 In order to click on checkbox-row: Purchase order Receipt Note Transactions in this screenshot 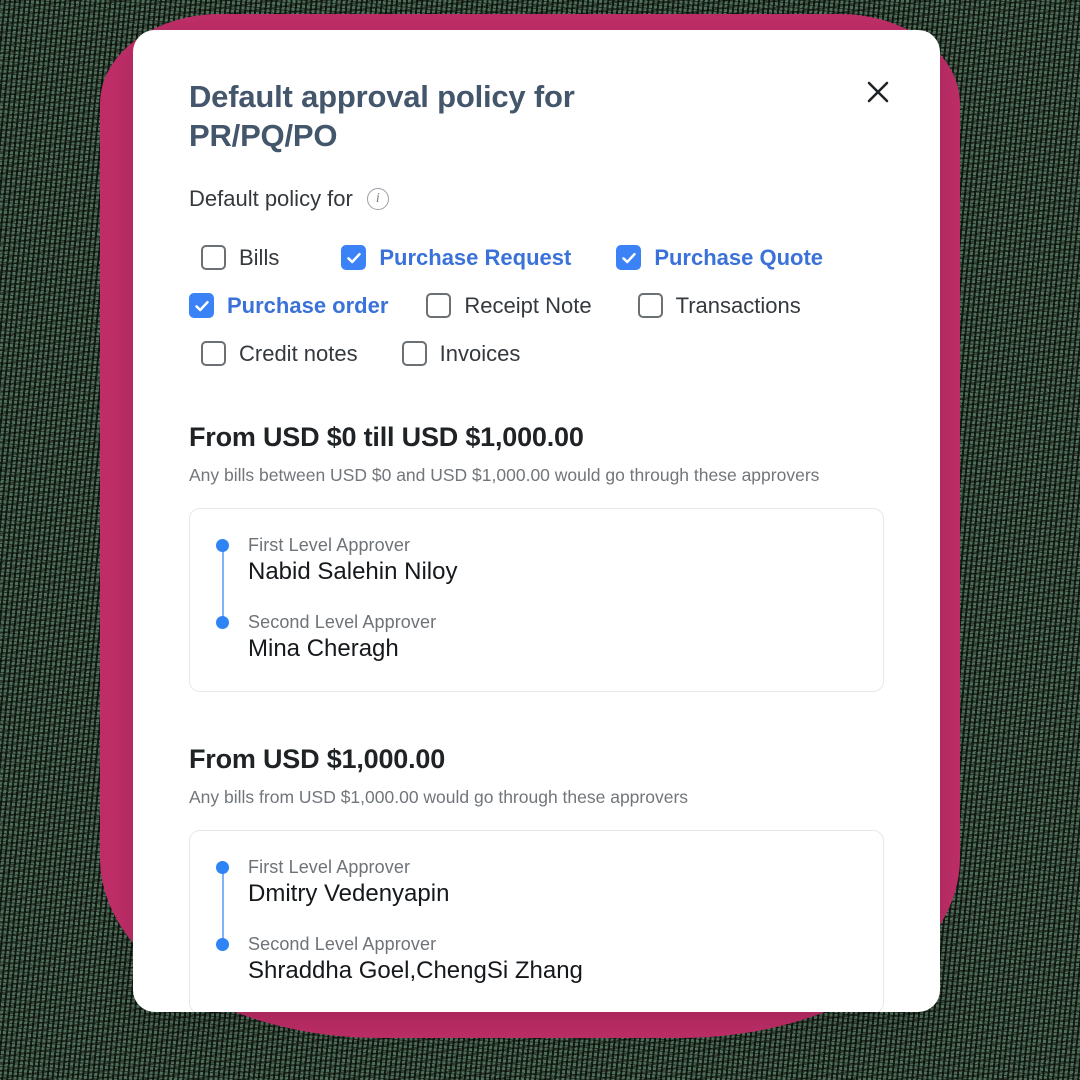, I will do `click(536, 306)`.